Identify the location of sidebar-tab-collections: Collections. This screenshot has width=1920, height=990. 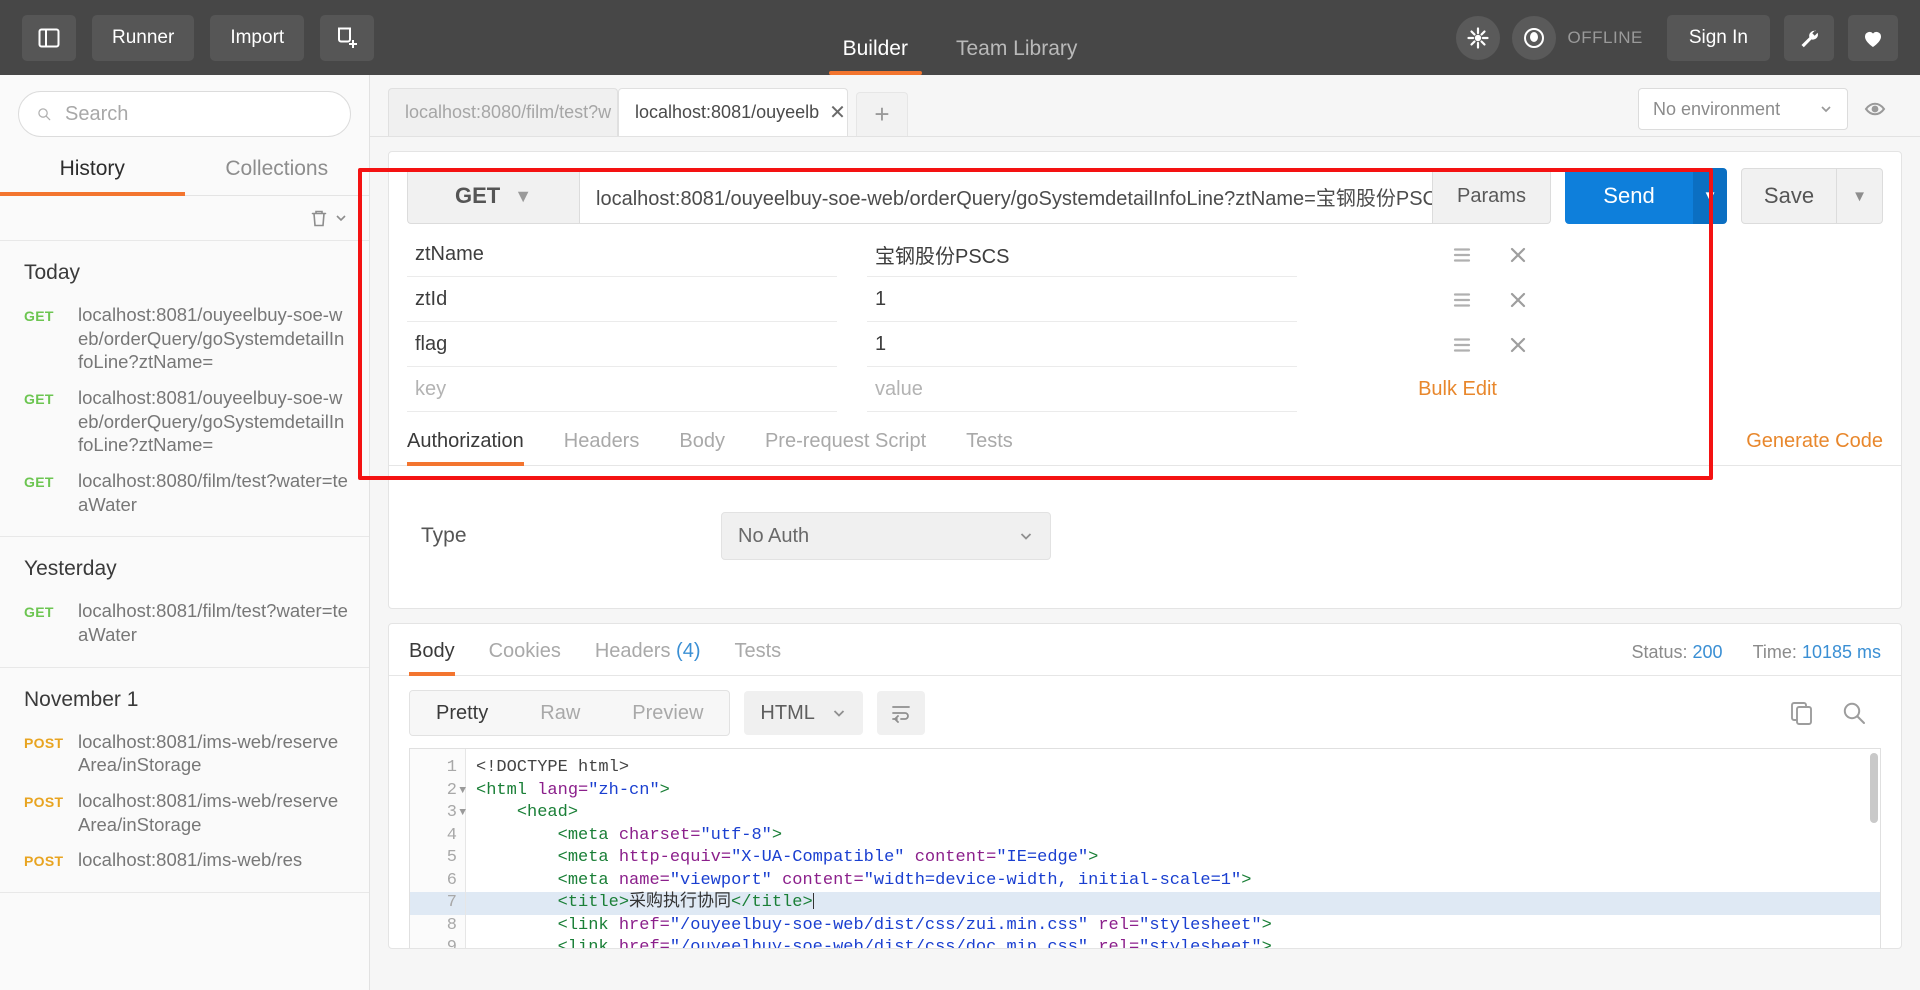
(277, 171).